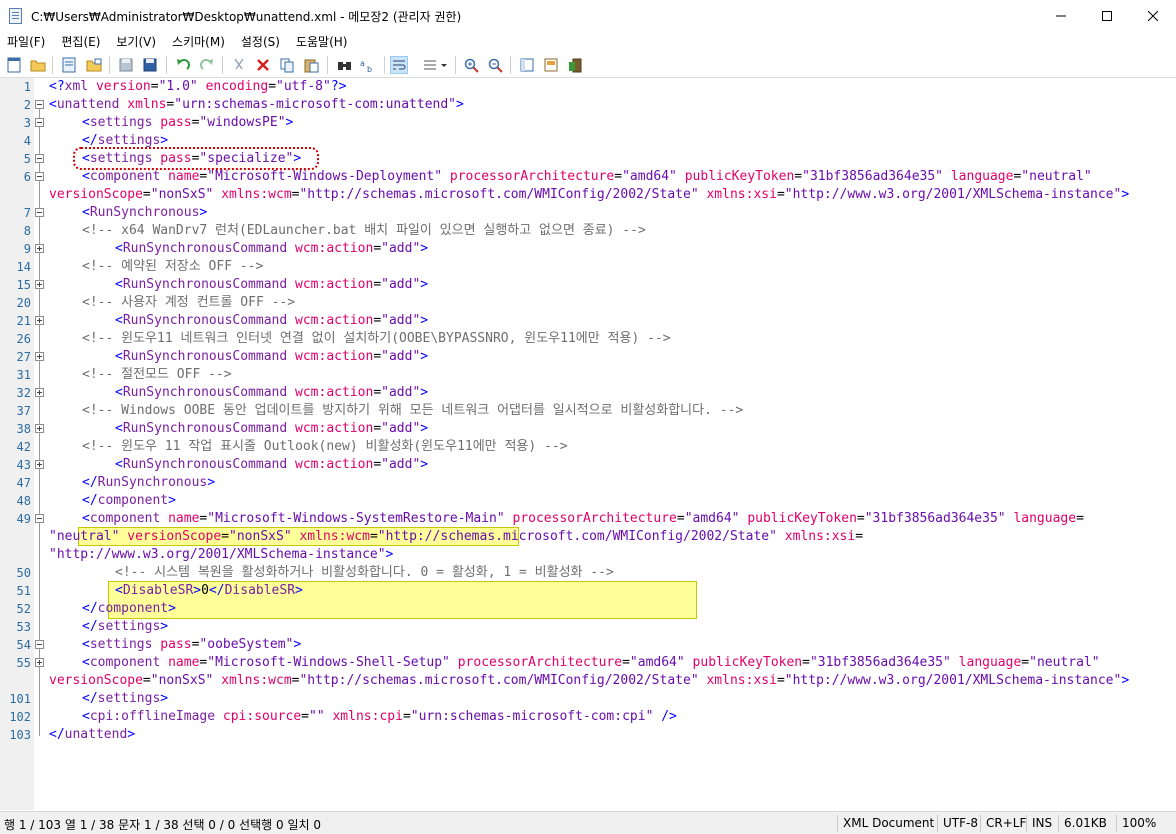  What do you see at coordinates (588, 501) in the screenshot?
I see `editor-line: 48 </component>` at bounding box center [588, 501].